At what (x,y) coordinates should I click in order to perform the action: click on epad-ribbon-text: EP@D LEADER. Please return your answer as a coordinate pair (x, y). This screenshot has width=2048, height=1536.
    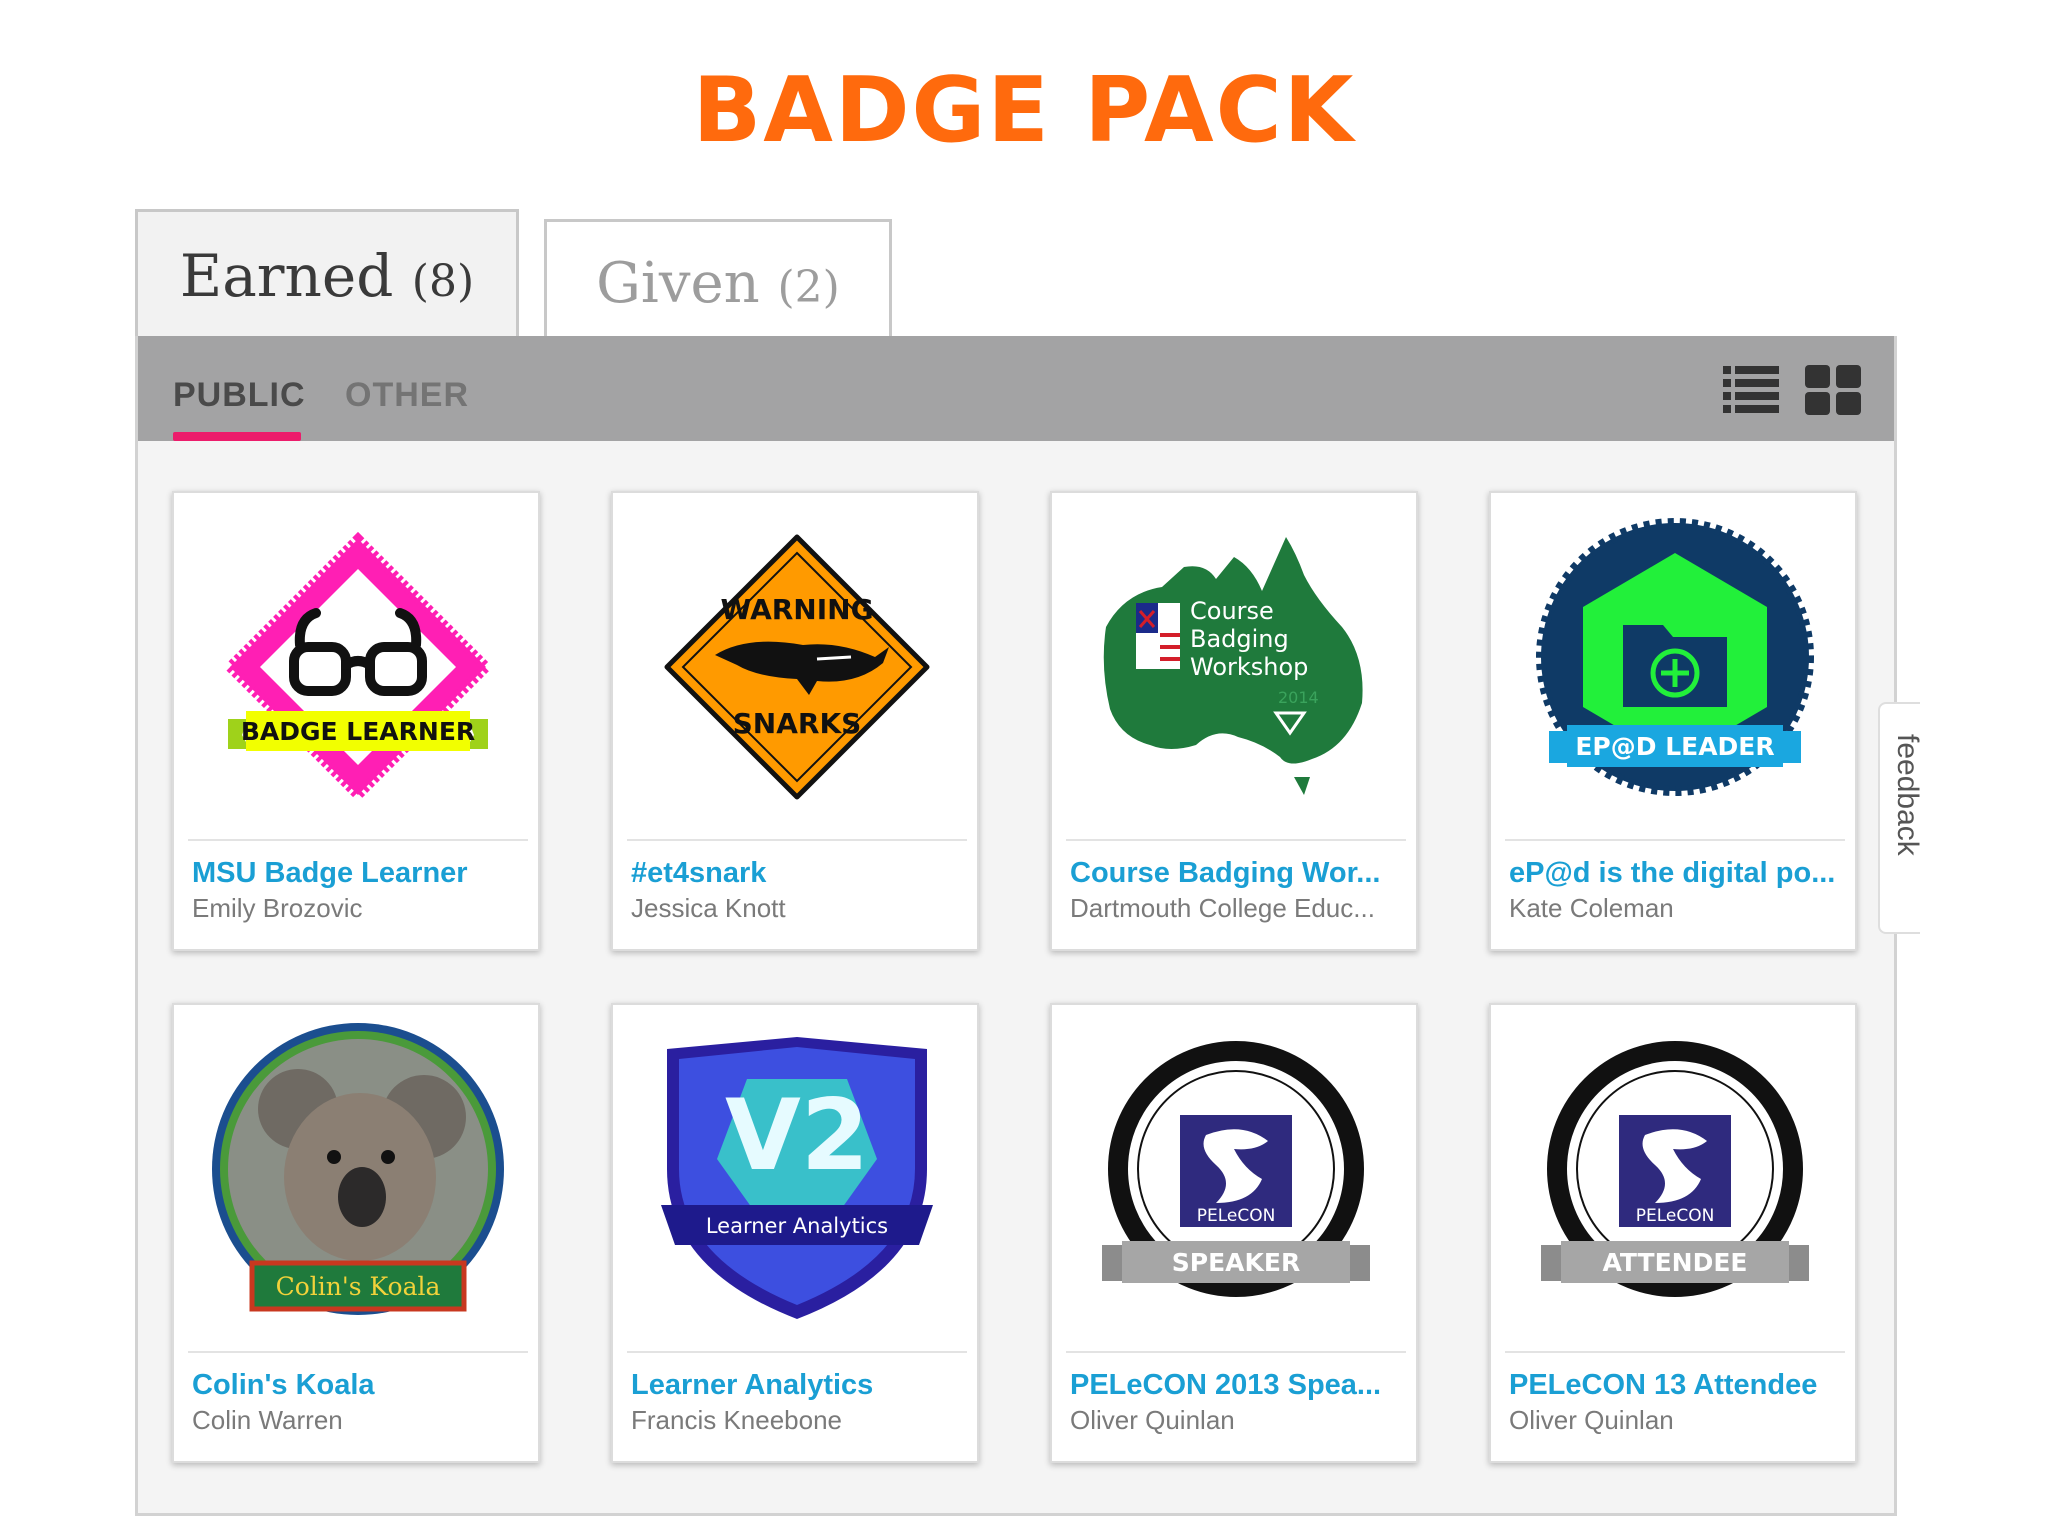
    Looking at the image, I should click on (1674, 746).